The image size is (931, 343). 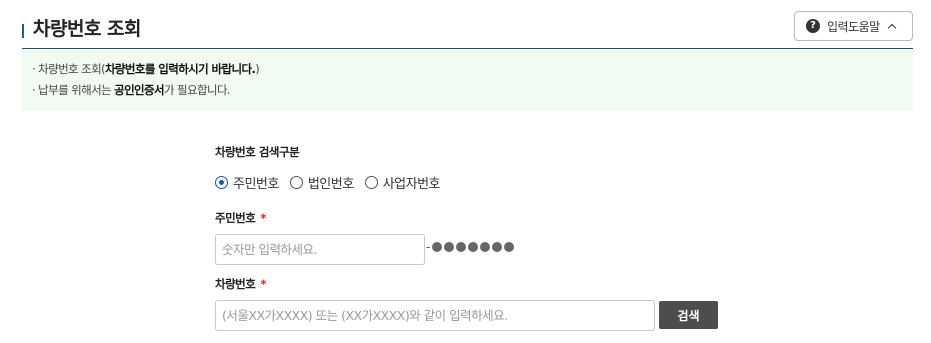 What do you see at coordinates (813, 26) in the screenshot?
I see `question-icon: ?` at bounding box center [813, 26].